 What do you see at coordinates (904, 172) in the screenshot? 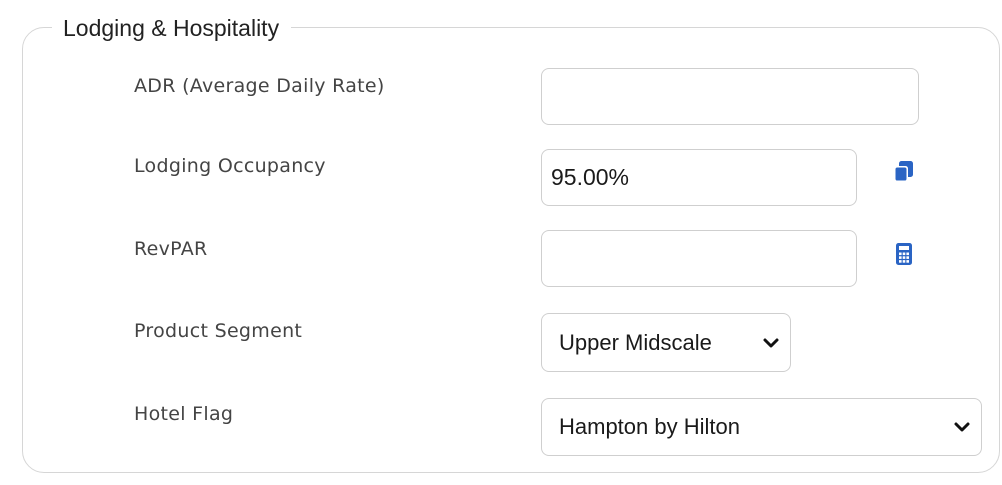
I see `copy-icon` at bounding box center [904, 172].